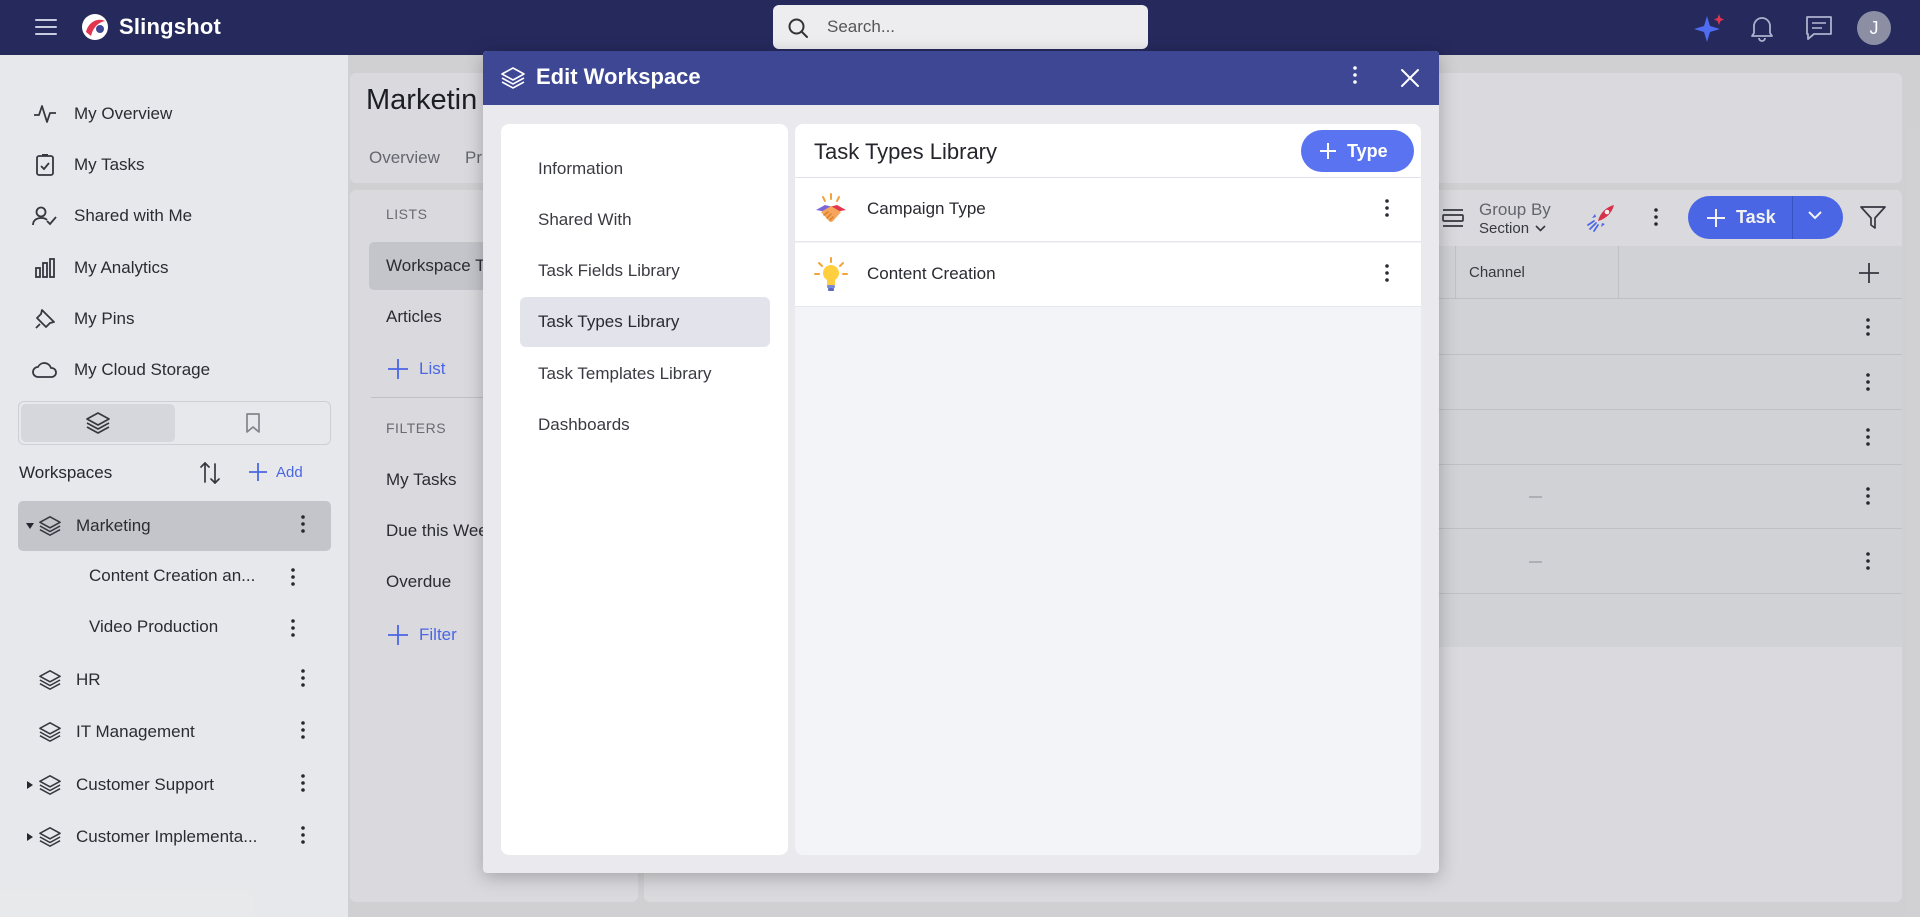 The width and height of the screenshot is (1920, 917). I want to click on task-type-row-content-creation: Content Creation, so click(1108, 275).